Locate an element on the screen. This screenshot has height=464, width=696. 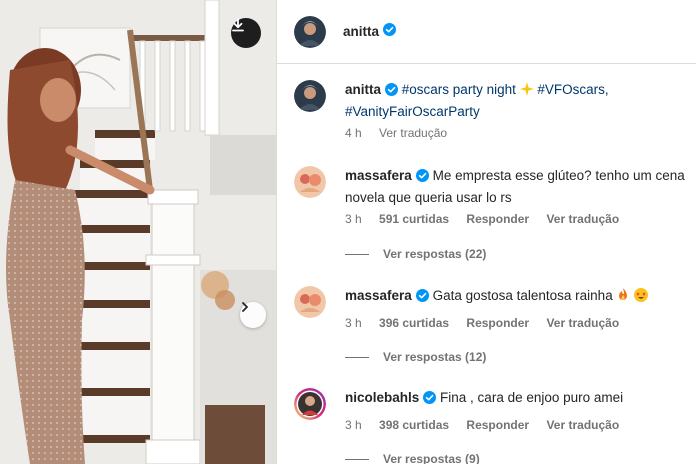
view-replies-label: Ver respostas (9) is located at coordinates (431, 458).